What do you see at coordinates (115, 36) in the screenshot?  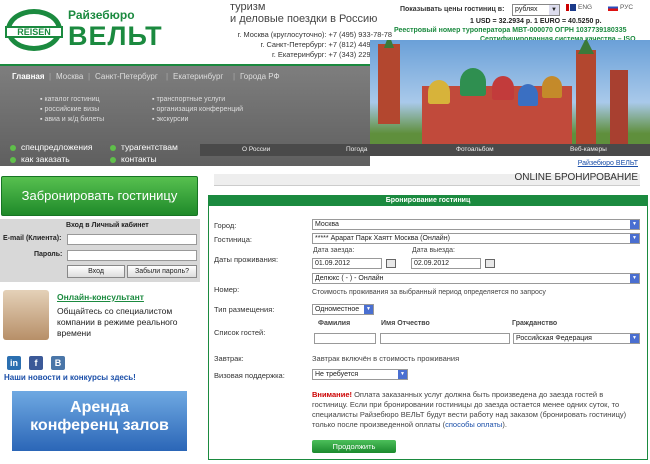 I see `logo-line2: ВЕЛЬТ` at bounding box center [115, 36].